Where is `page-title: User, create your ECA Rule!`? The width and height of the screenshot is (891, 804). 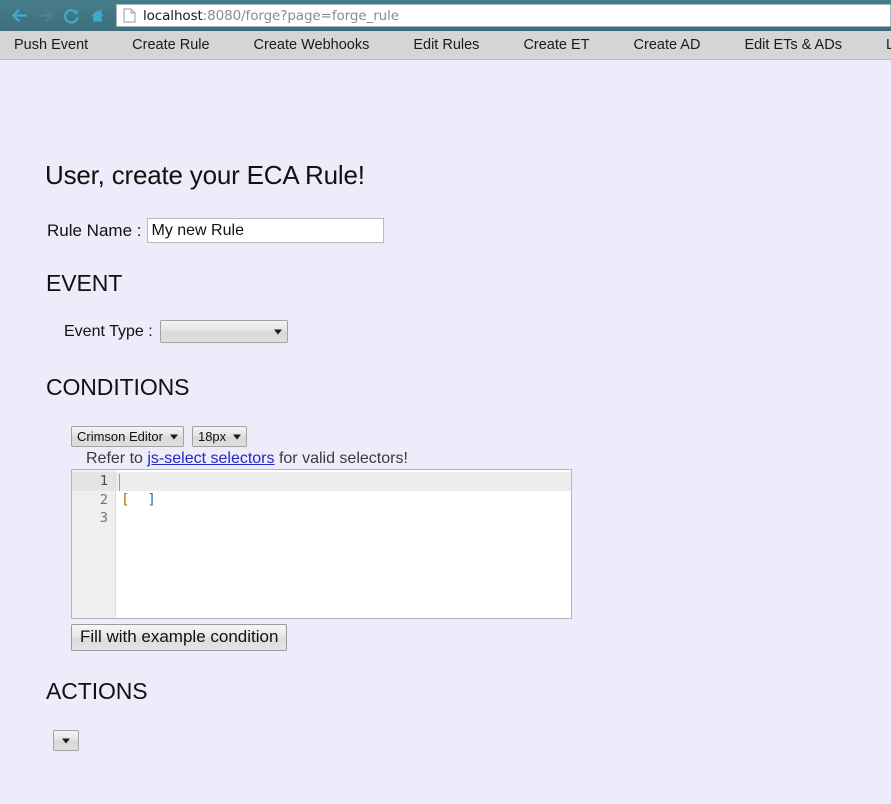
page-title: User, create your ECA Rule! is located at coordinates (205, 175).